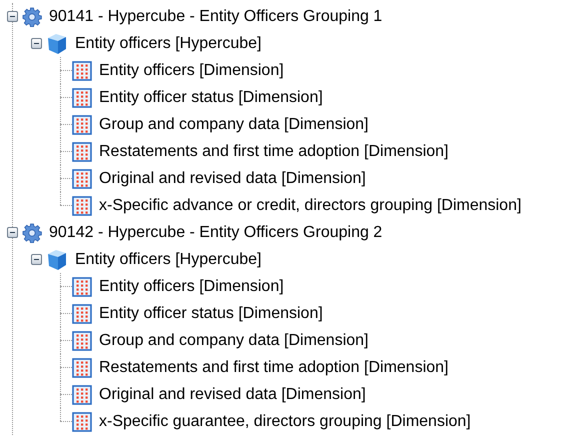 Image resolution: width=586 pixels, height=438 pixels. I want to click on tree-item-label: x-Specific guarantee, directors grouping [Dimension], so click(285, 421).